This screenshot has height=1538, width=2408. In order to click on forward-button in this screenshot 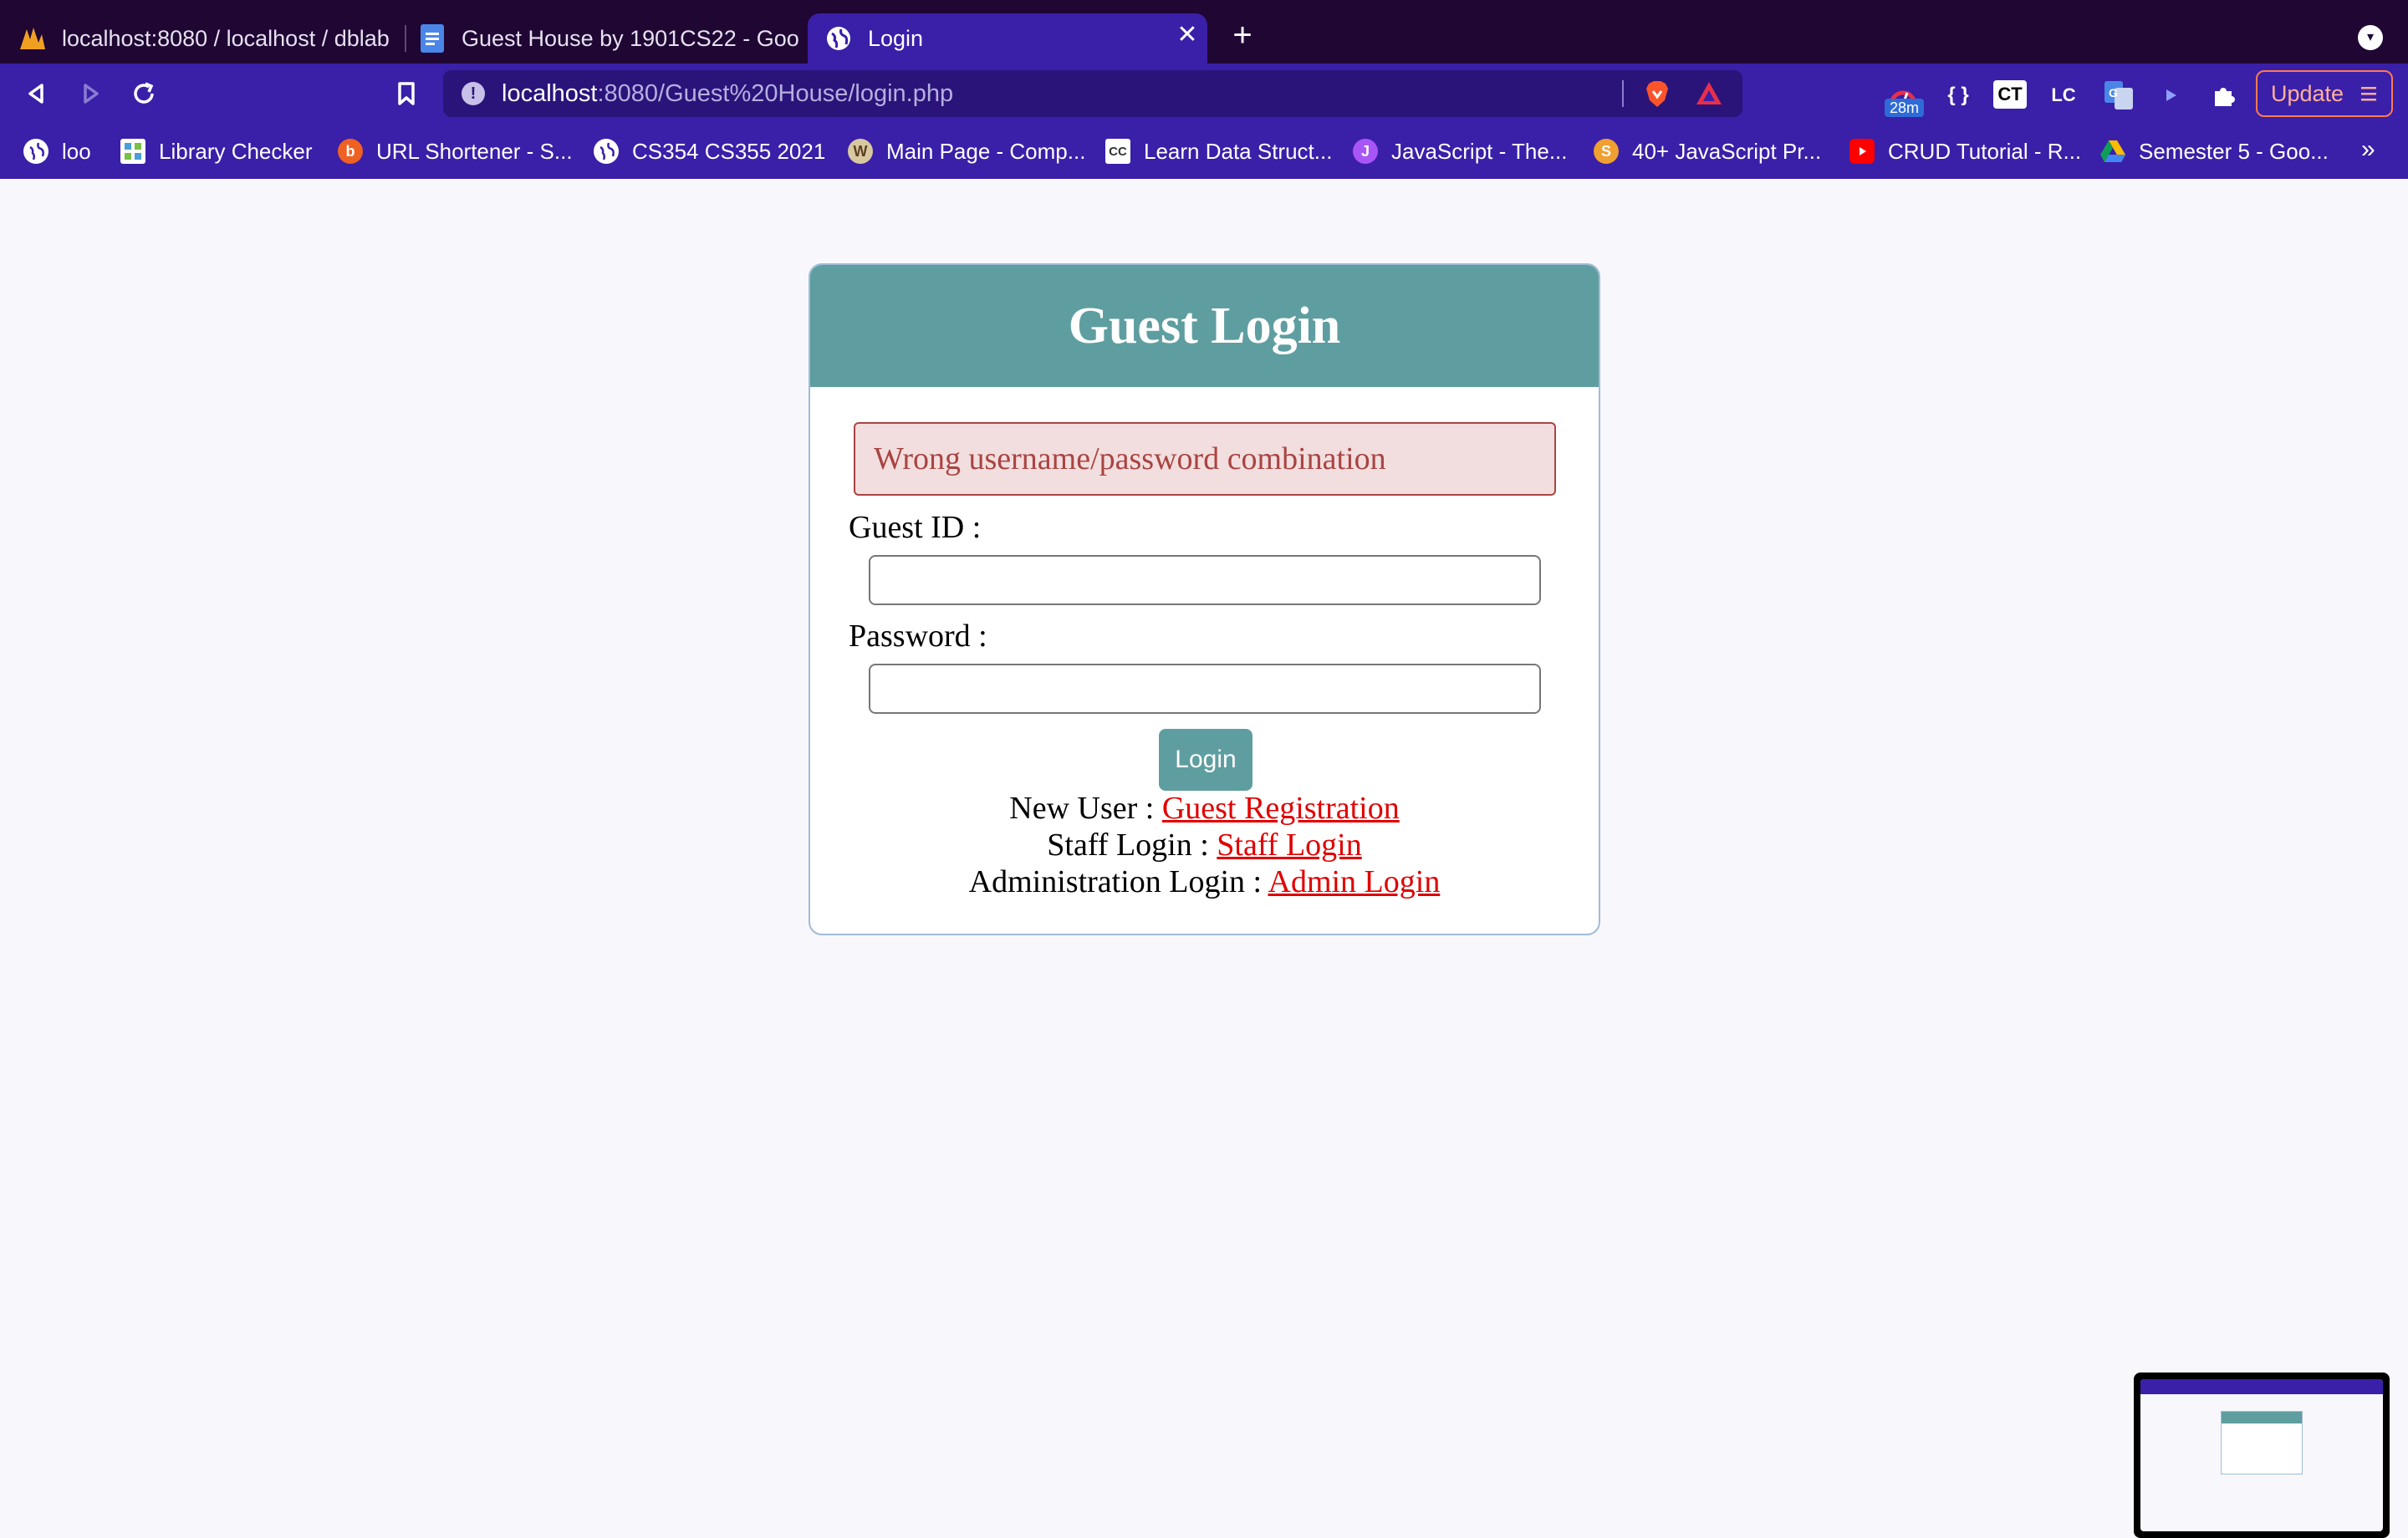, I will do `click(90, 94)`.